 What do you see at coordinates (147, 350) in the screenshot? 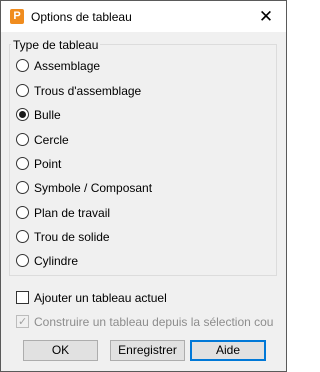
I see `save-button: Enregistrer` at bounding box center [147, 350].